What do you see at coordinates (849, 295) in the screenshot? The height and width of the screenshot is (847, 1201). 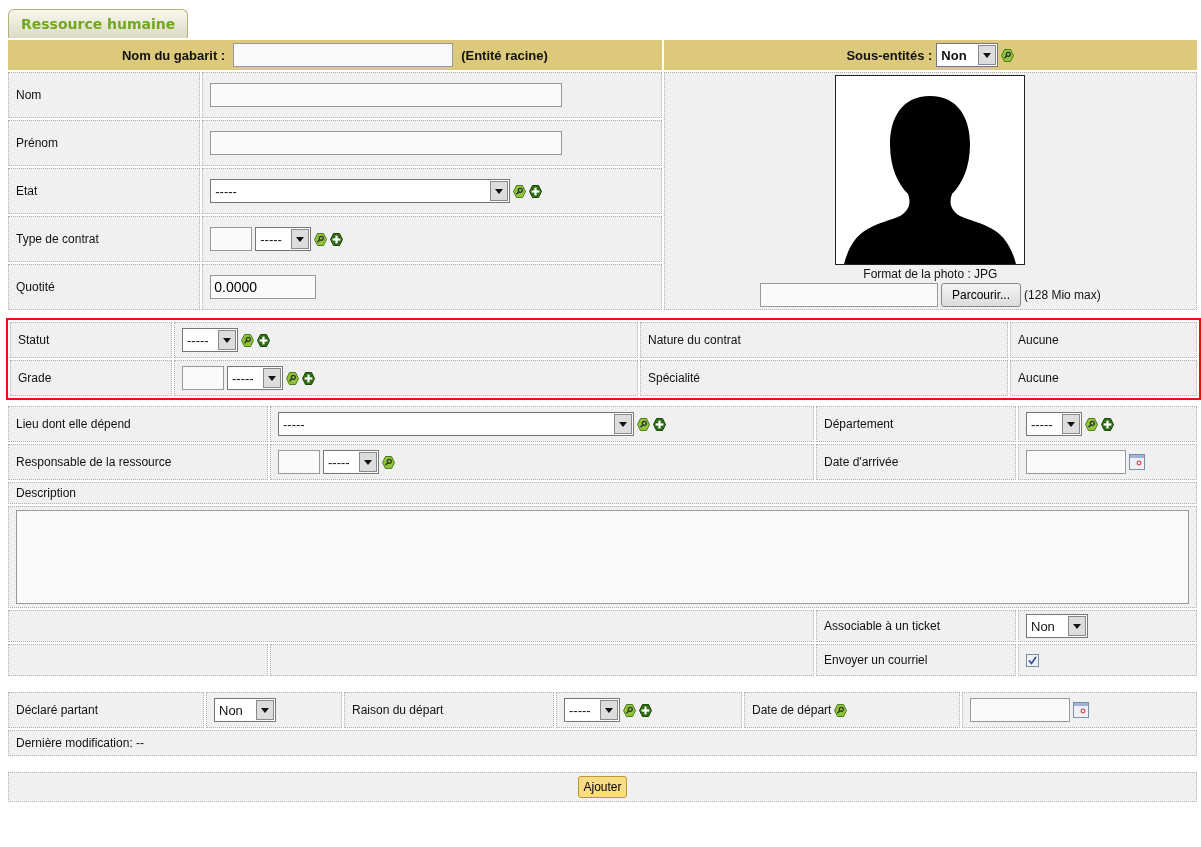 I see `file-input` at bounding box center [849, 295].